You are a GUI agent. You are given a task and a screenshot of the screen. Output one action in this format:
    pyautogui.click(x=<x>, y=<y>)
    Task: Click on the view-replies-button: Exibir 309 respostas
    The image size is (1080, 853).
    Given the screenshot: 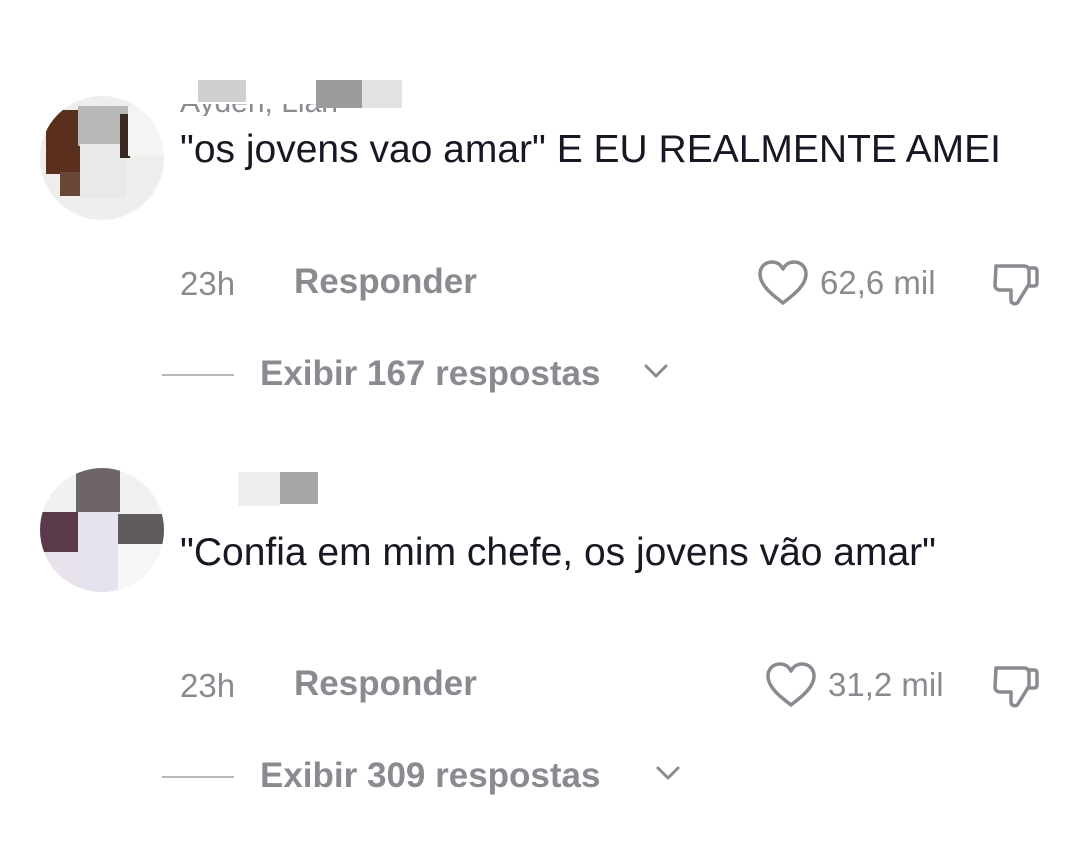 What is the action you would take?
    pyautogui.click(x=432, y=776)
    